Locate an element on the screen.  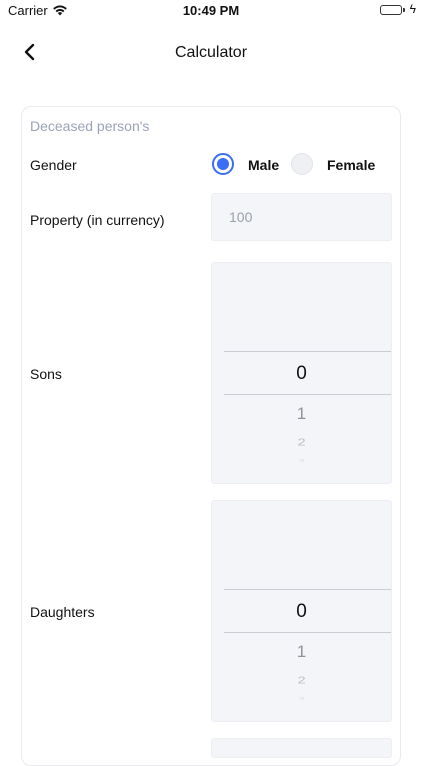
sons-label: Sons is located at coordinates (46, 374).